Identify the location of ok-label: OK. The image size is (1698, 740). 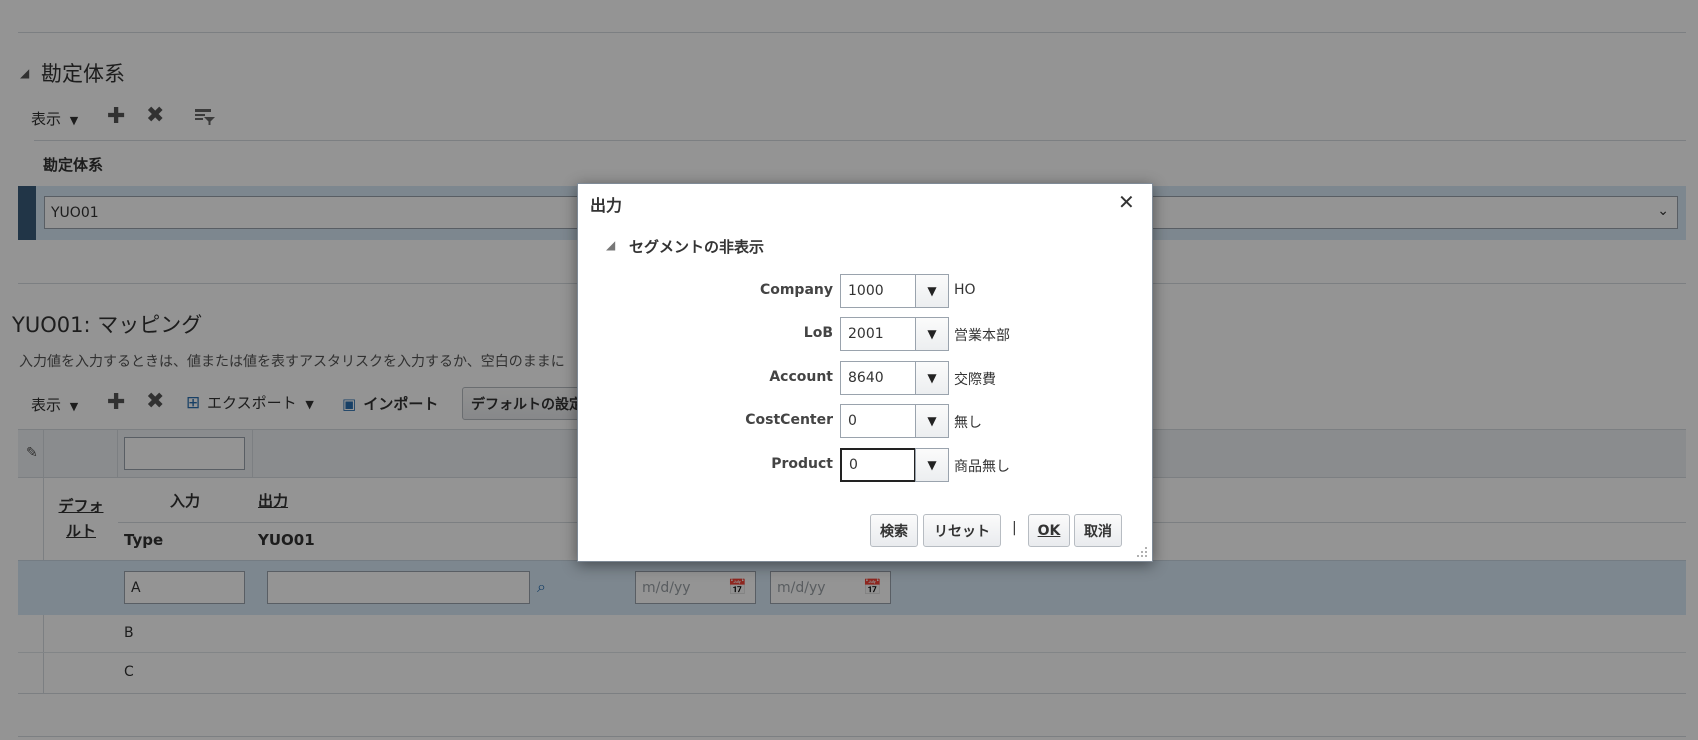
(1049, 530).